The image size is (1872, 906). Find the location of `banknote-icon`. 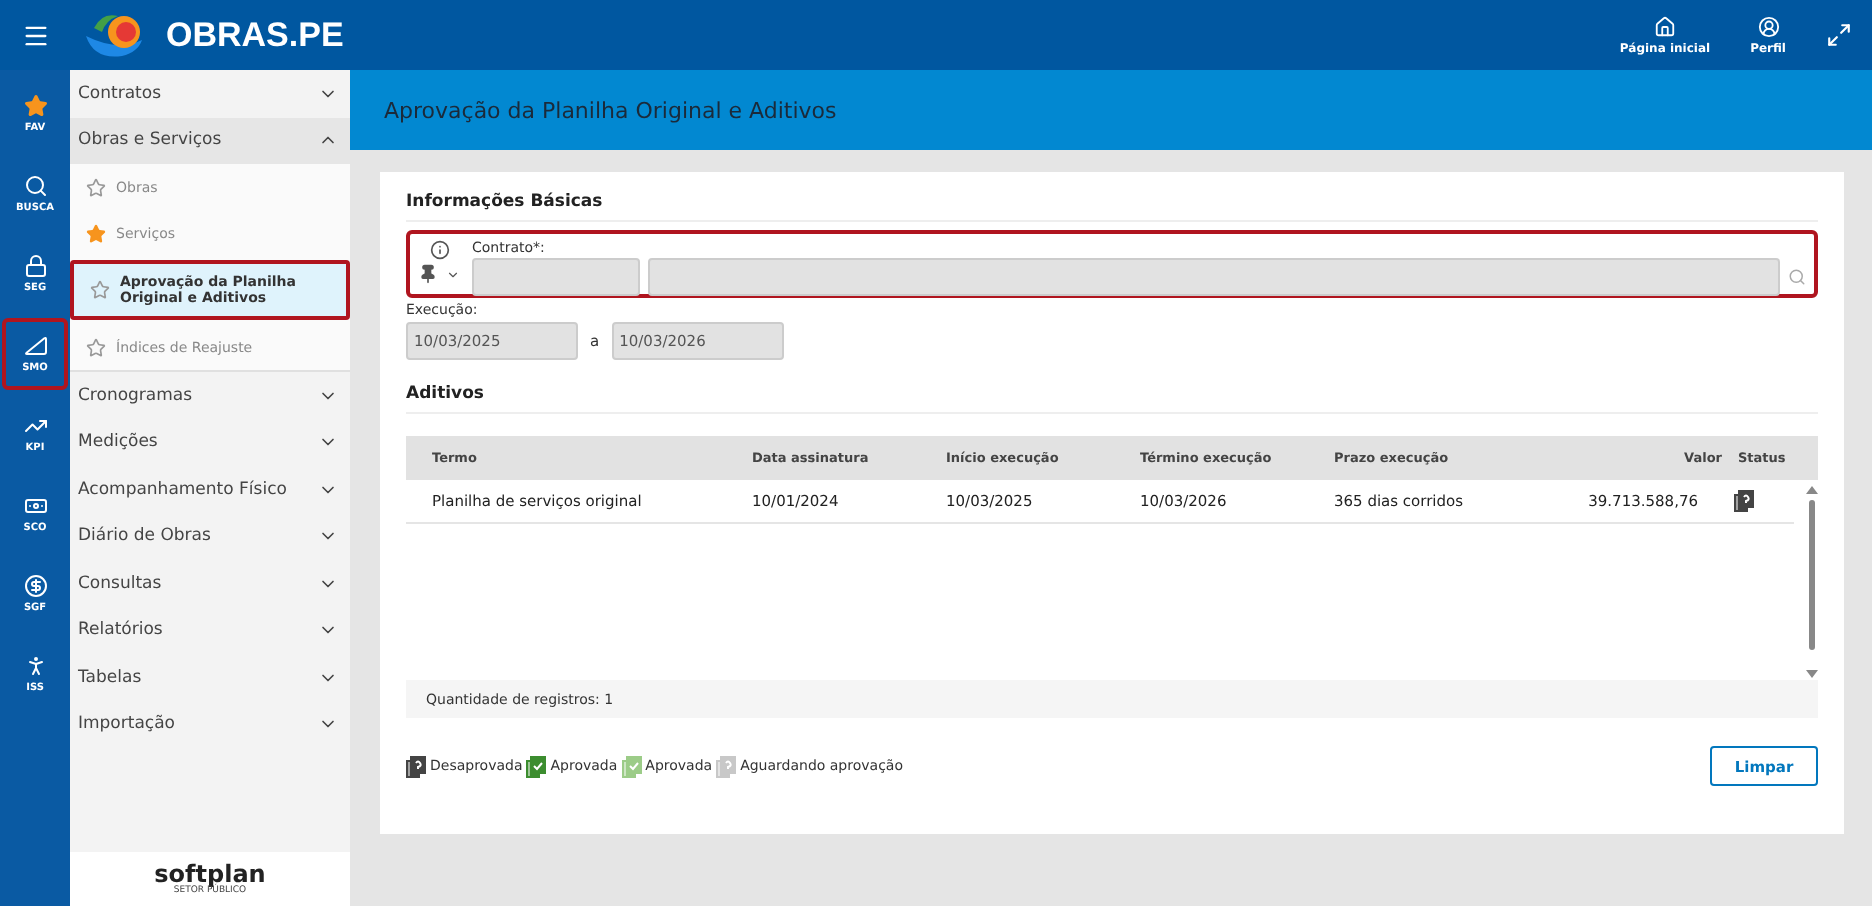

banknote-icon is located at coordinates (35, 506).